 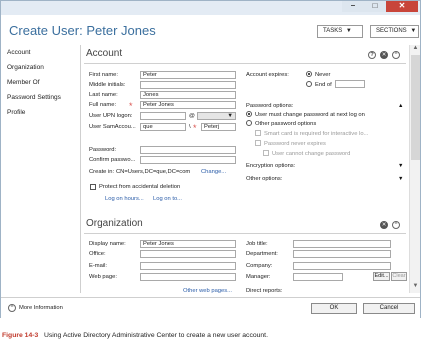 I want to click on department-label: Department:, so click(x=262, y=254).